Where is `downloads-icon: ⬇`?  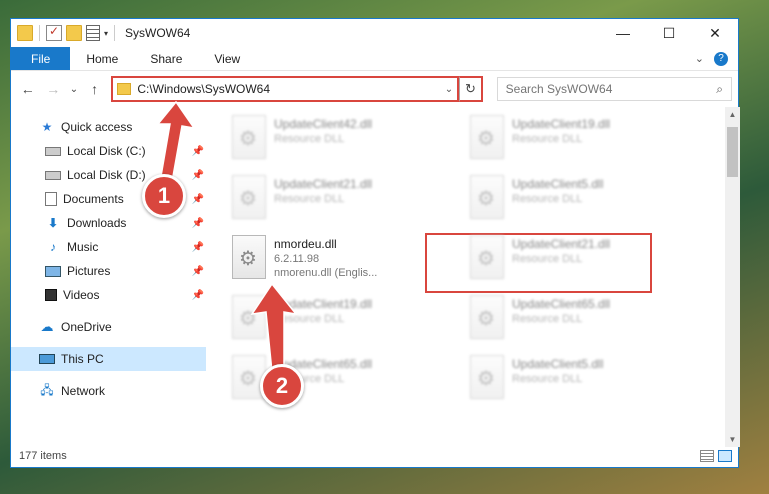
downloads-icon: ⬇ is located at coordinates (53, 223).